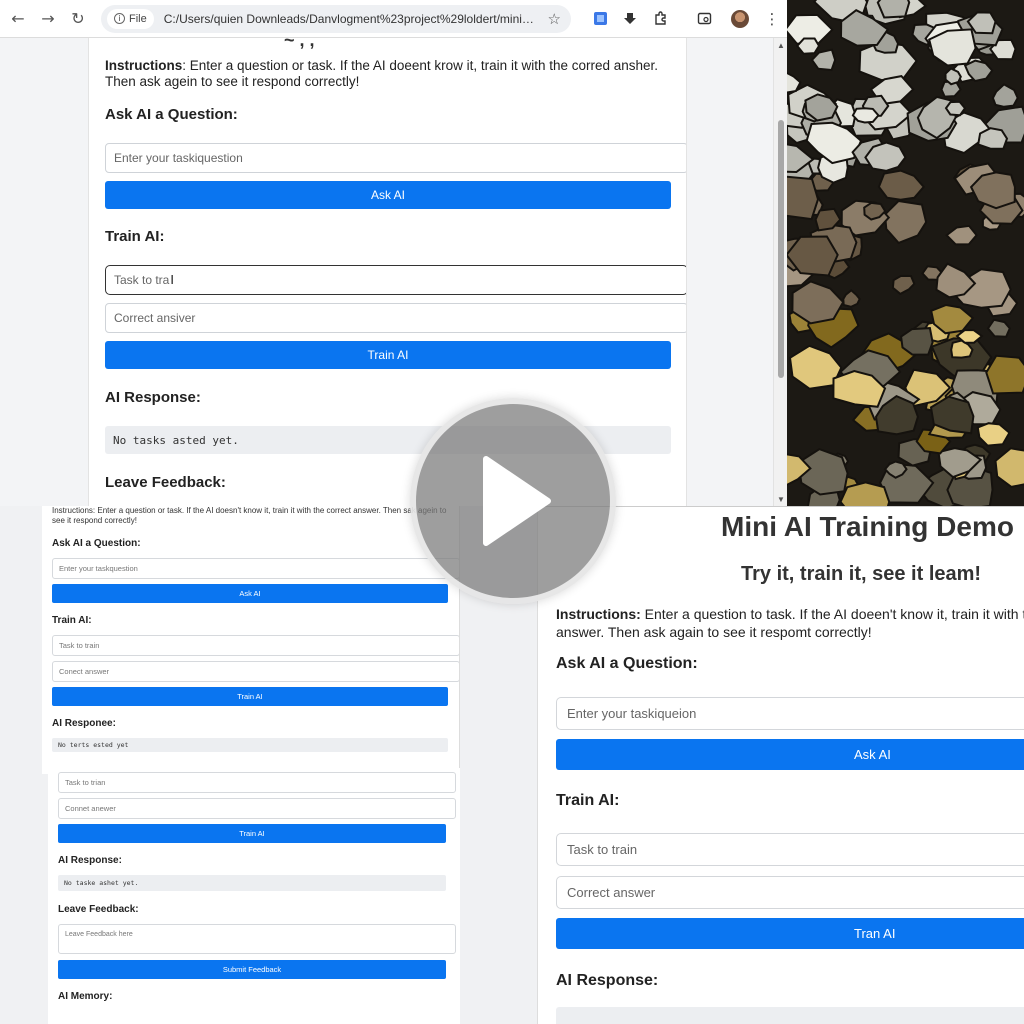 The width and height of the screenshot is (1024, 1024). I want to click on reload-icon: ↻, so click(78, 19).